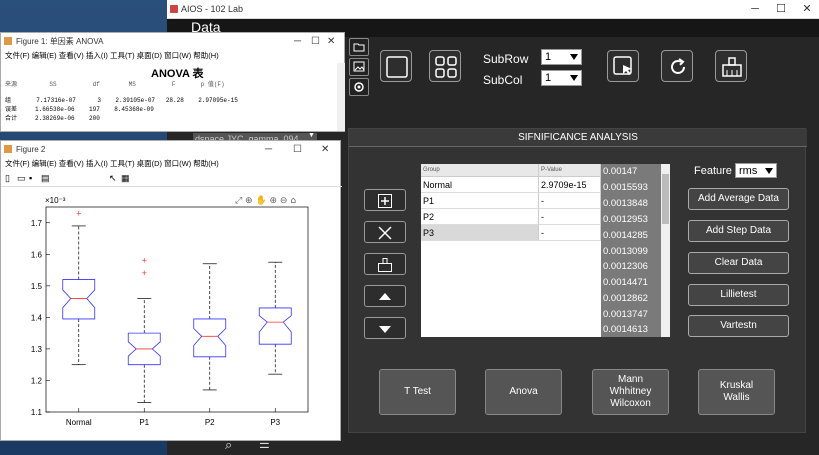 The image size is (819, 455). What do you see at coordinates (113, 178) in the screenshot?
I see `pointer-icon: ↖` at bounding box center [113, 178].